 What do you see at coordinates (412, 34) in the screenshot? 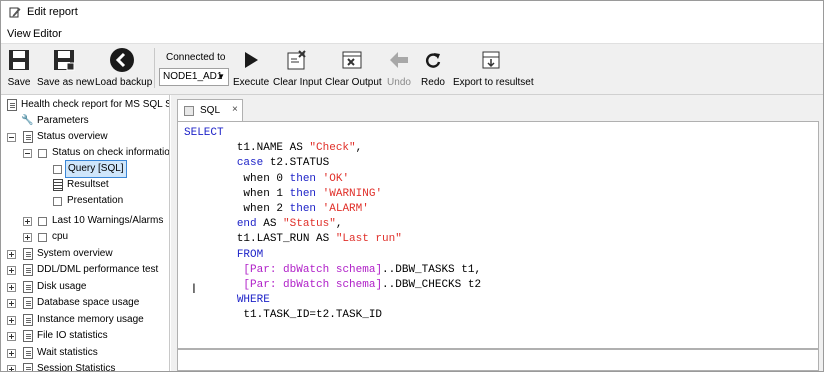
I see `menu-bar: View Editor` at bounding box center [412, 34].